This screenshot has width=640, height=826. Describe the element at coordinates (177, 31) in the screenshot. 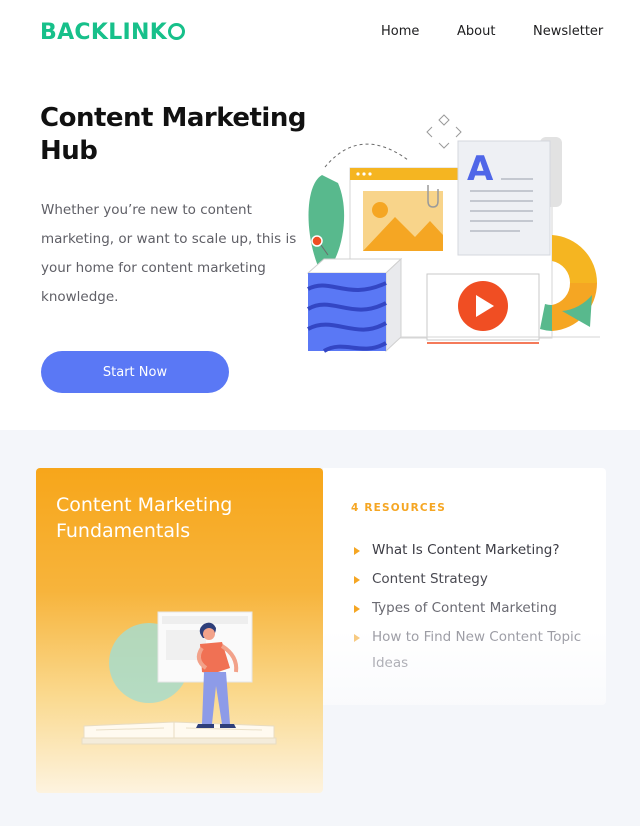

I see `logo-o-ring` at that location.